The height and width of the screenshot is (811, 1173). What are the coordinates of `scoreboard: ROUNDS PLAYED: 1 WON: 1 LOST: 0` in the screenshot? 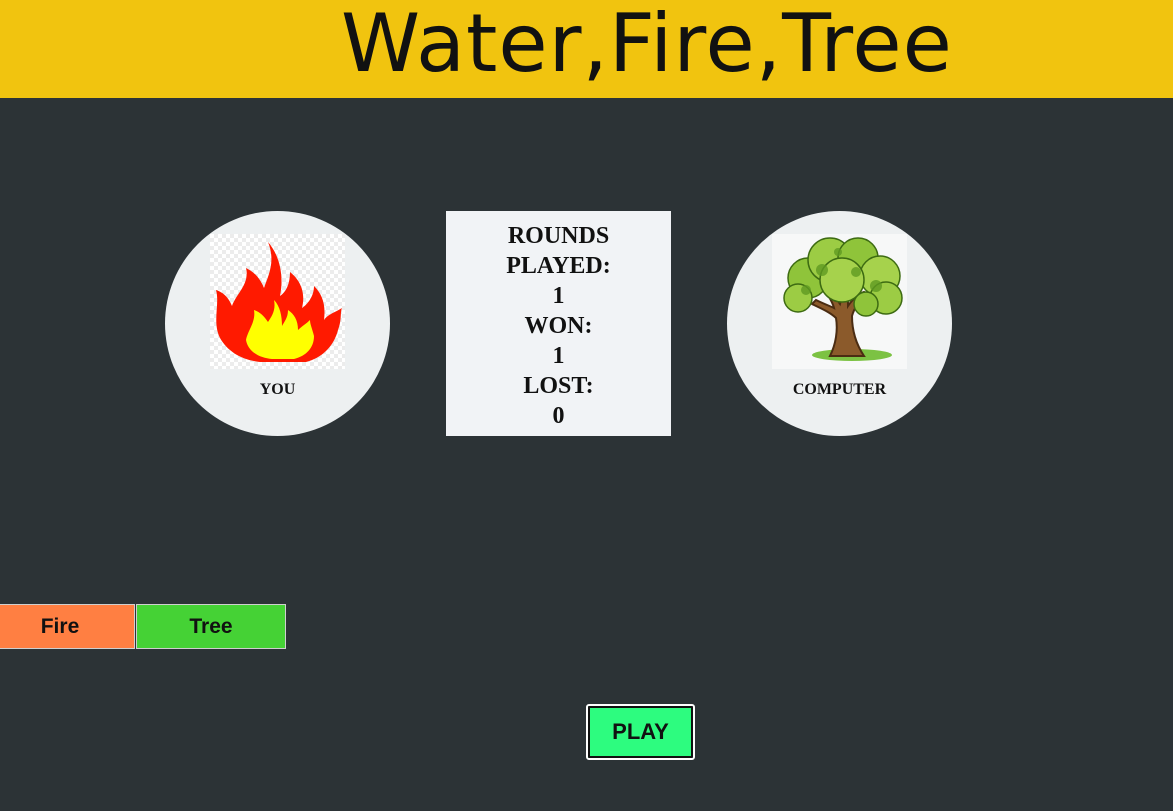 It's located at (558, 323).